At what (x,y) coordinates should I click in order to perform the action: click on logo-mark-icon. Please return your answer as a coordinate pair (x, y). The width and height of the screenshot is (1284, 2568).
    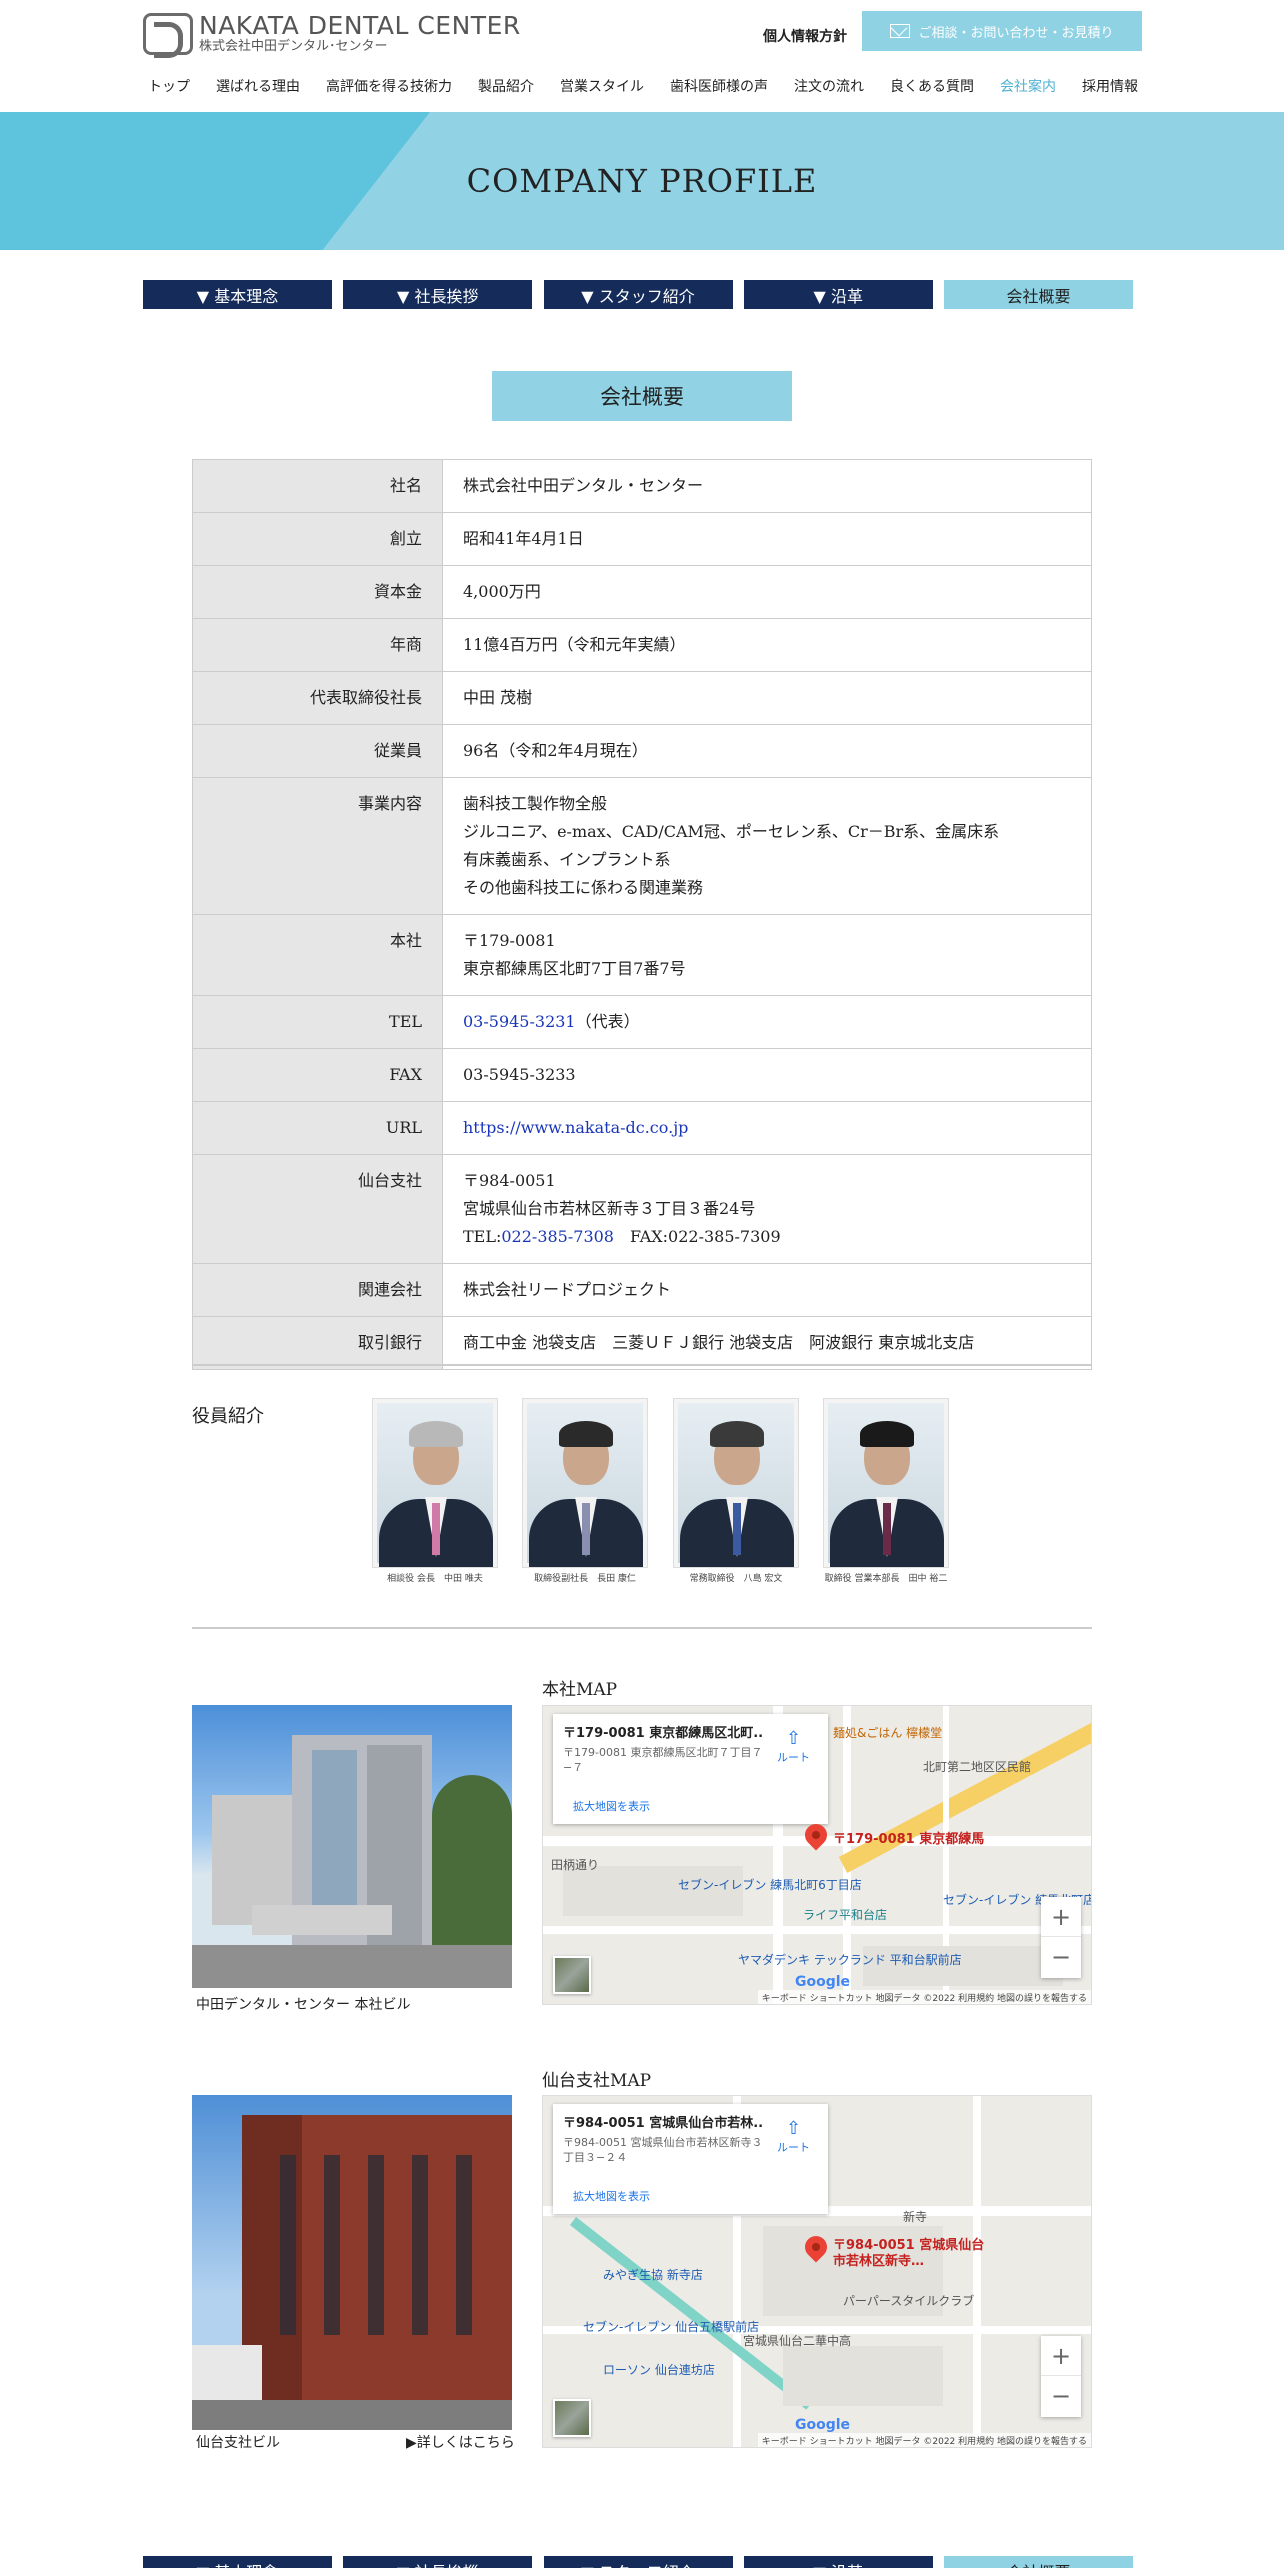
    Looking at the image, I should click on (168, 35).